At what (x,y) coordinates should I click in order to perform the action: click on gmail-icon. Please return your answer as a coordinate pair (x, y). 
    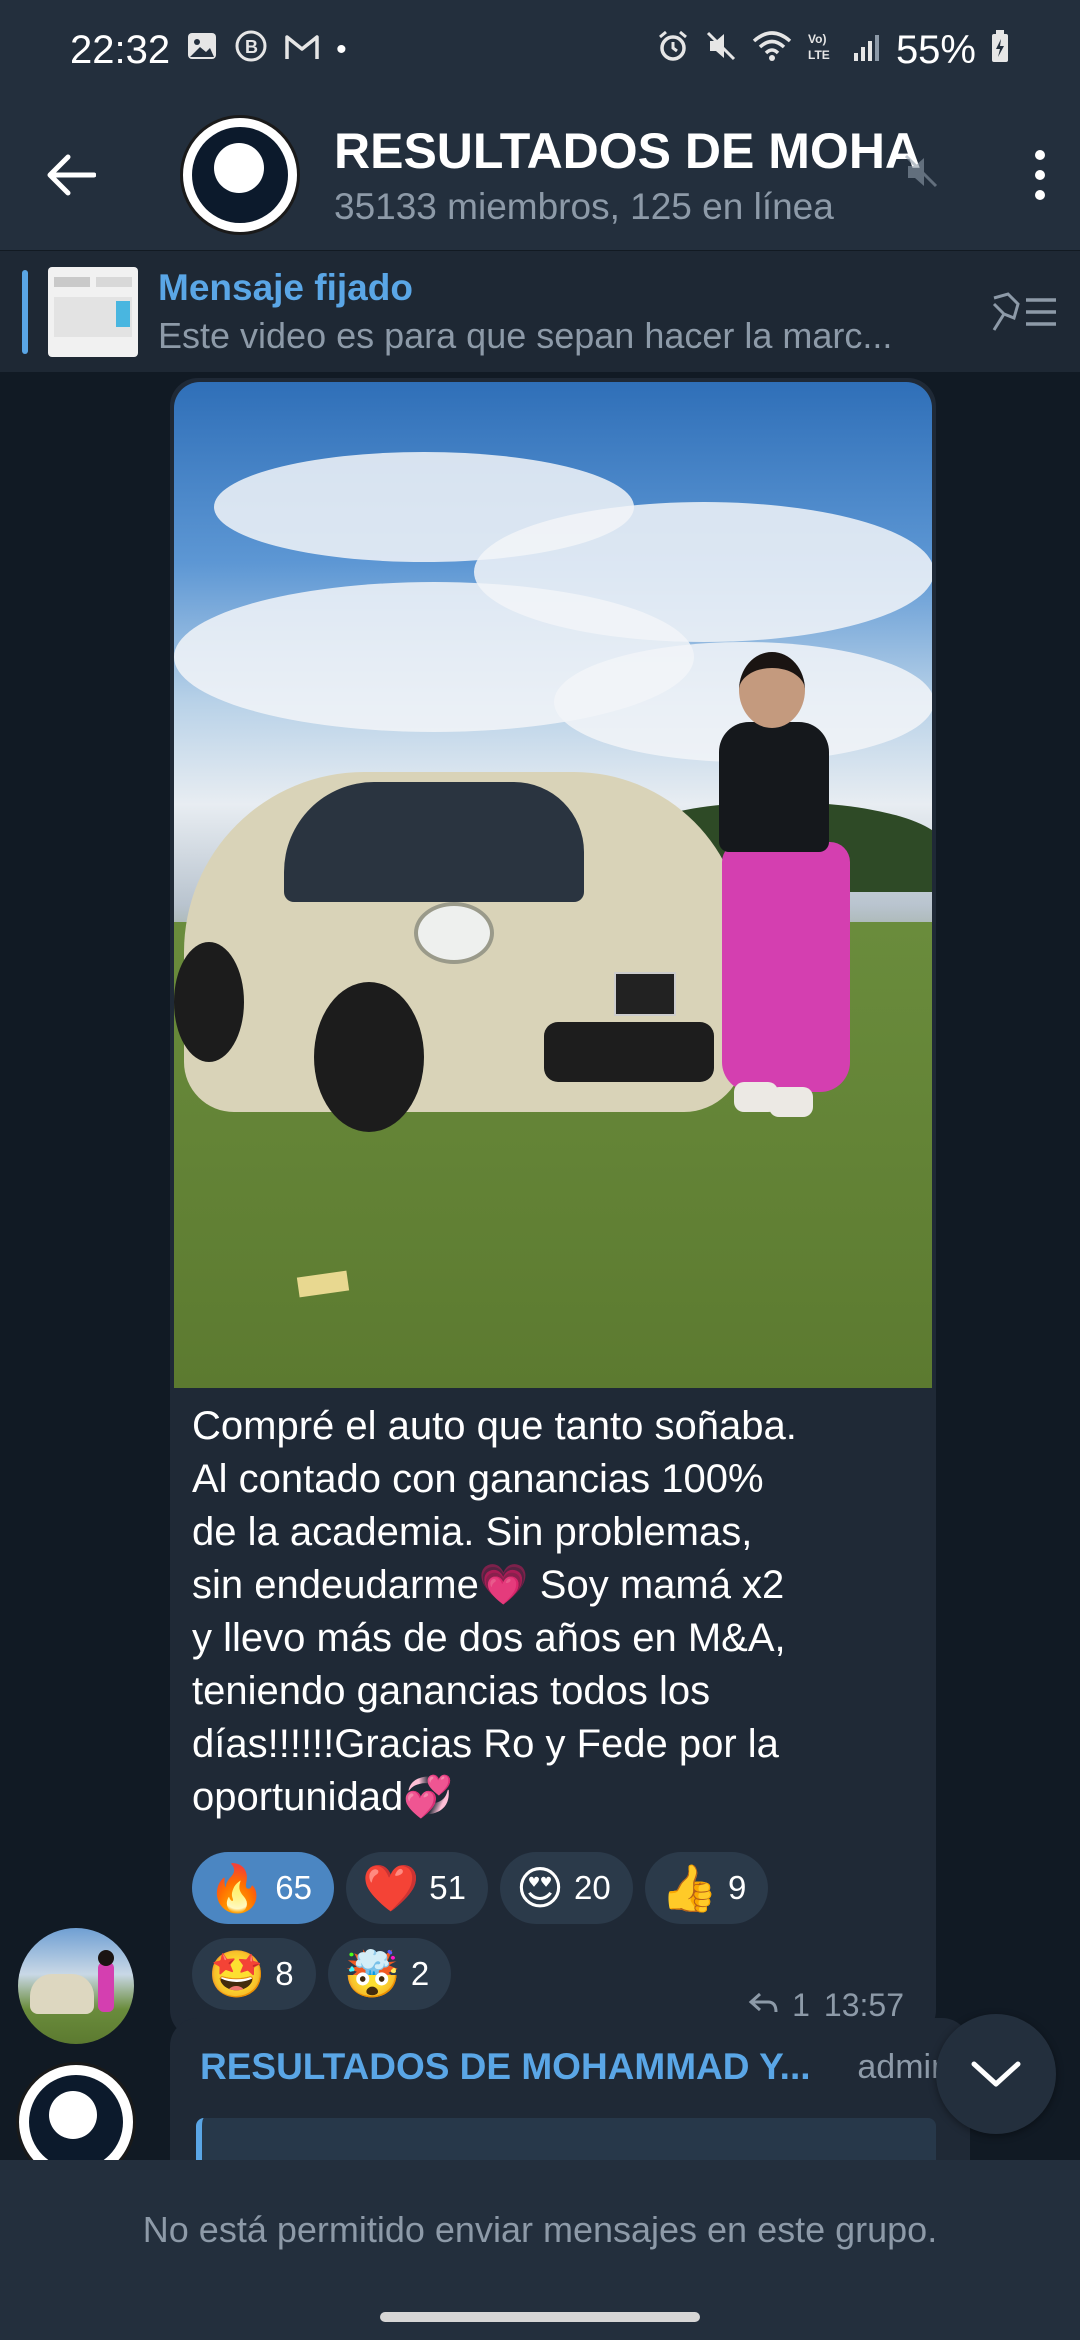
    Looking at the image, I should click on (302, 50).